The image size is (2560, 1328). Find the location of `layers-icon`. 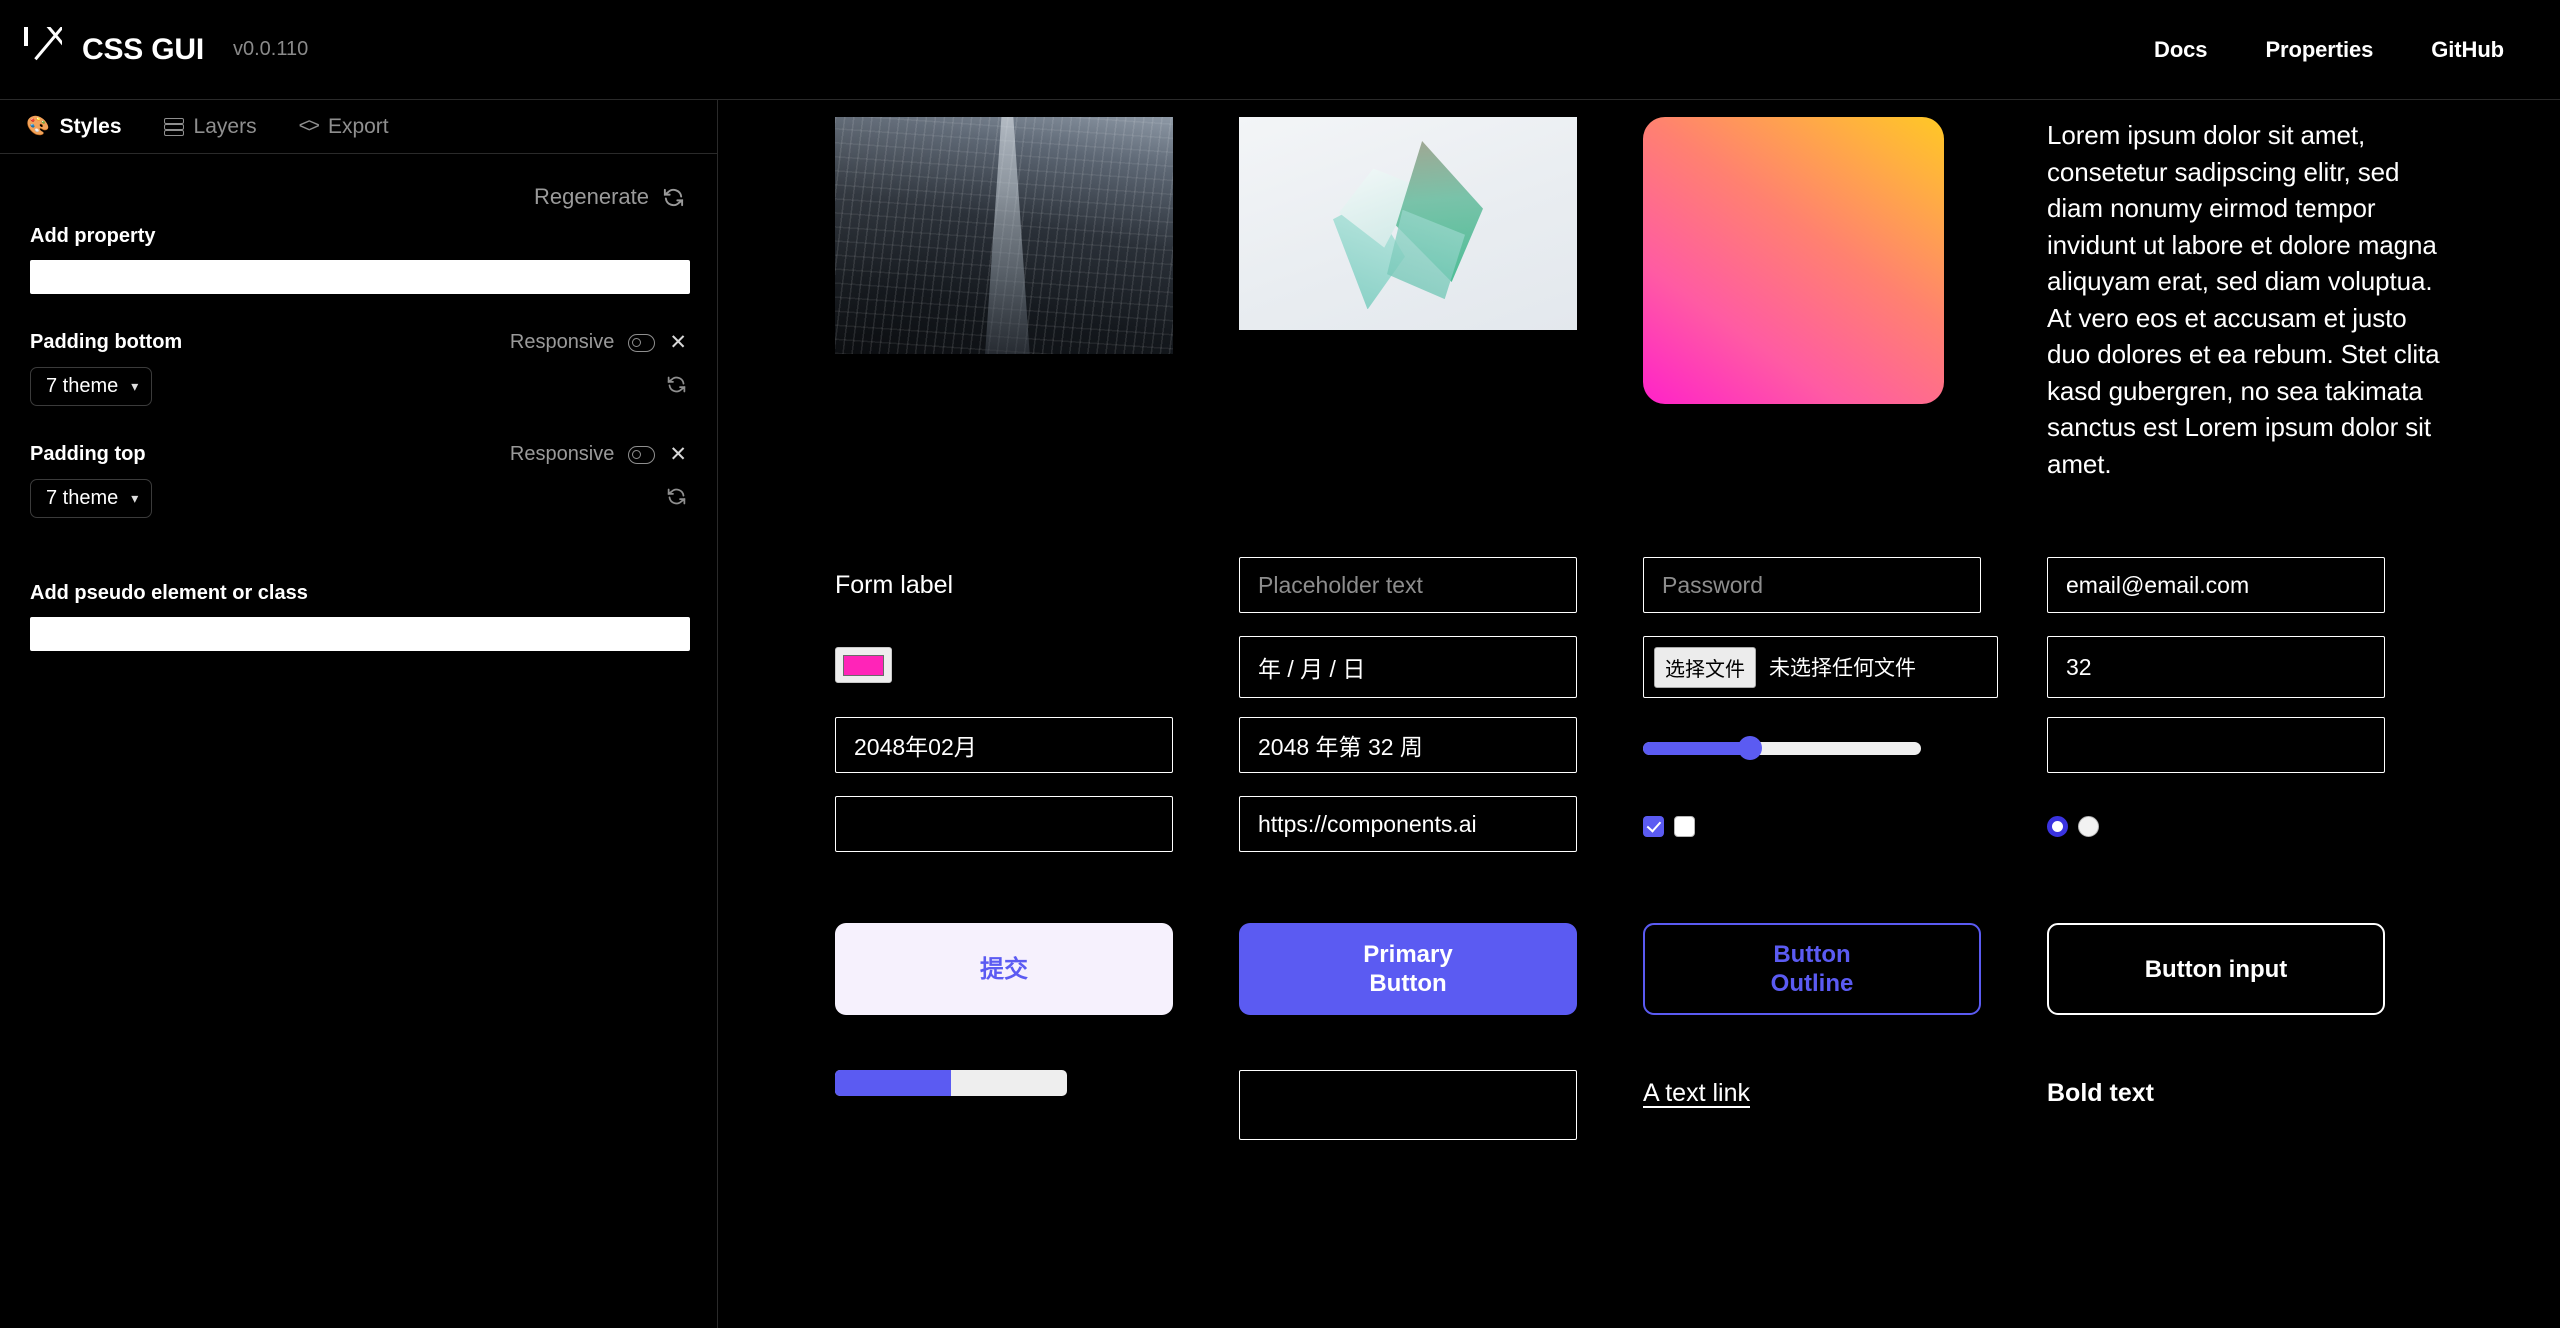

layers-icon is located at coordinates (173, 126).